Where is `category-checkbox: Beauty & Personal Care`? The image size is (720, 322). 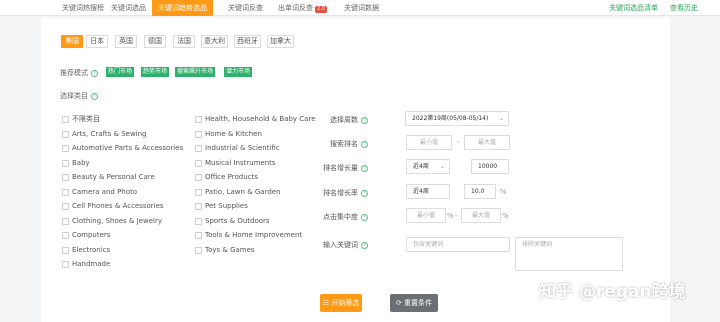
category-checkbox: Beauty & Personal Care is located at coordinates (108, 178).